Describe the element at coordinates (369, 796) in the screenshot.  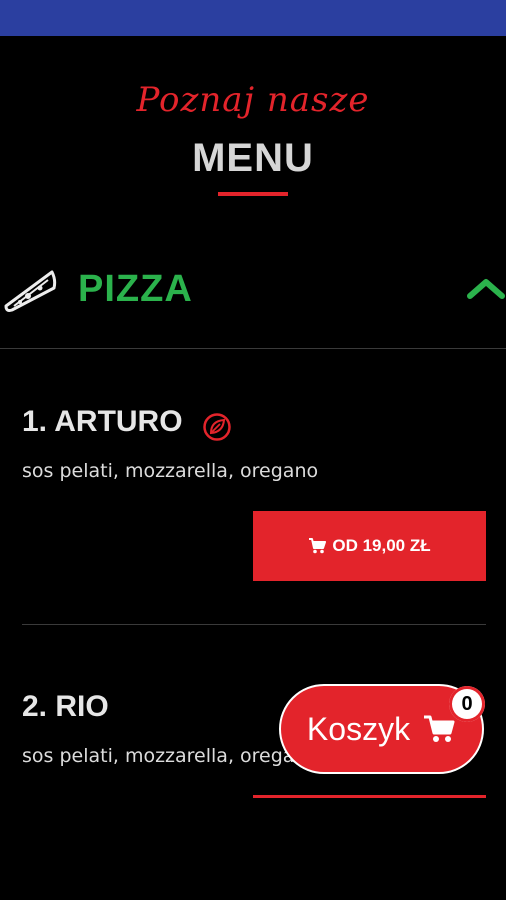
I see `price-button-partial` at that location.